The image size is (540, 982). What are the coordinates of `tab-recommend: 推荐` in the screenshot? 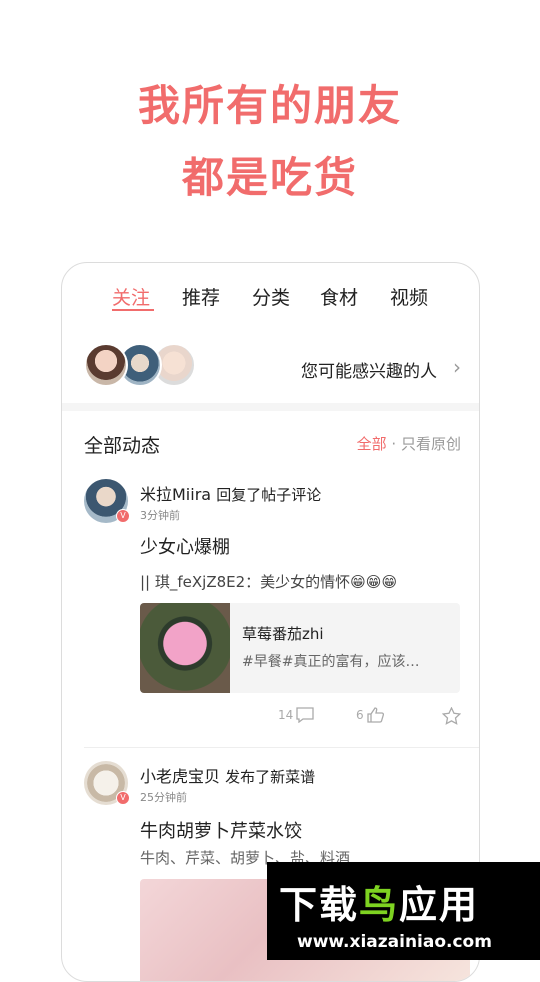 It's located at (201, 296).